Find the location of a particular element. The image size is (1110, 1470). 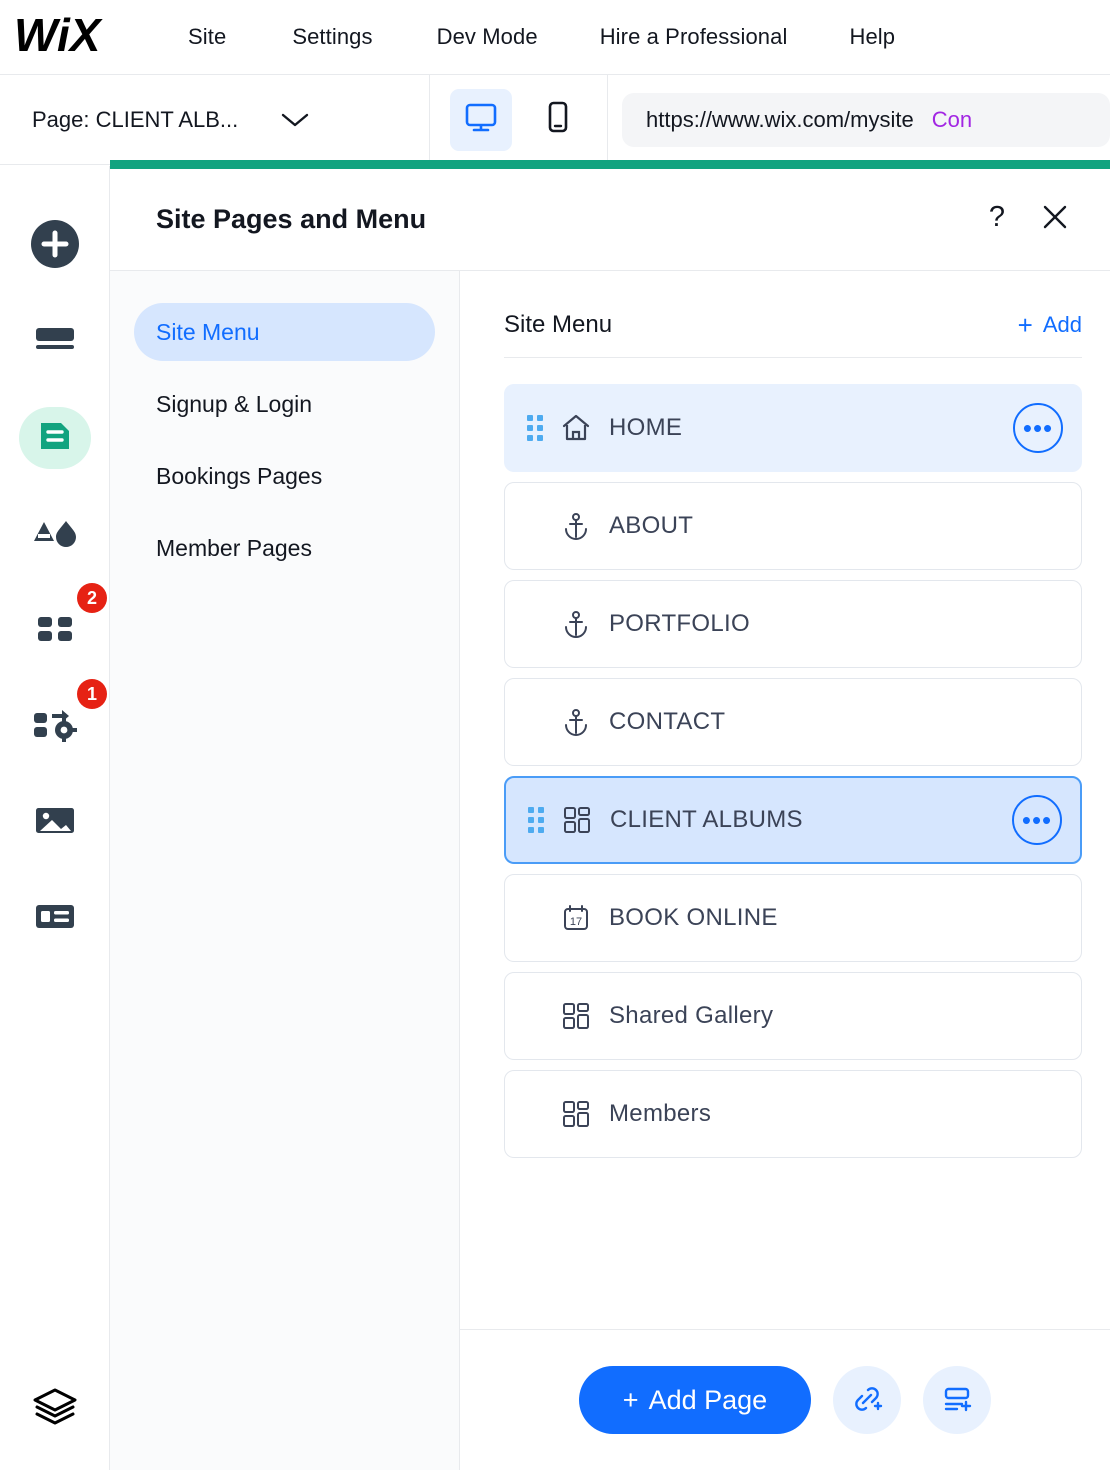

page-row-about: ABOUT is located at coordinates (793, 526).